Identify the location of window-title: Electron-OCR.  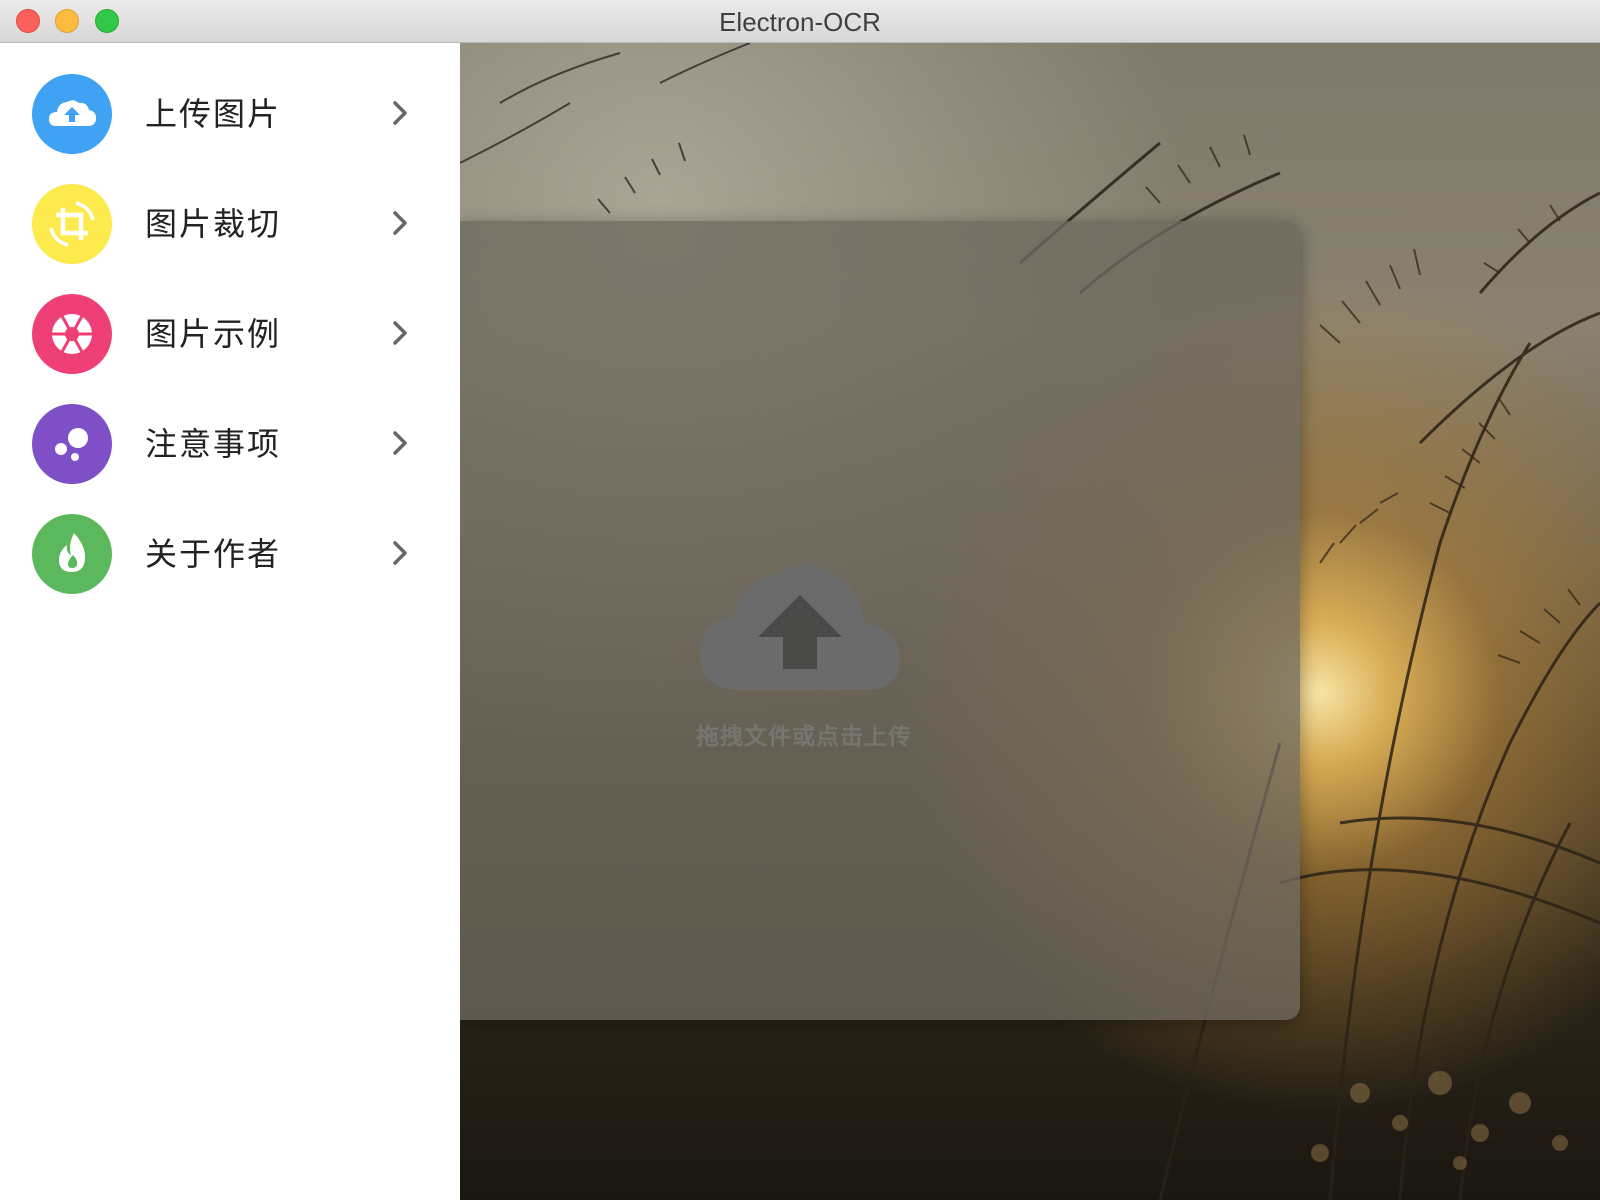
(800, 22).